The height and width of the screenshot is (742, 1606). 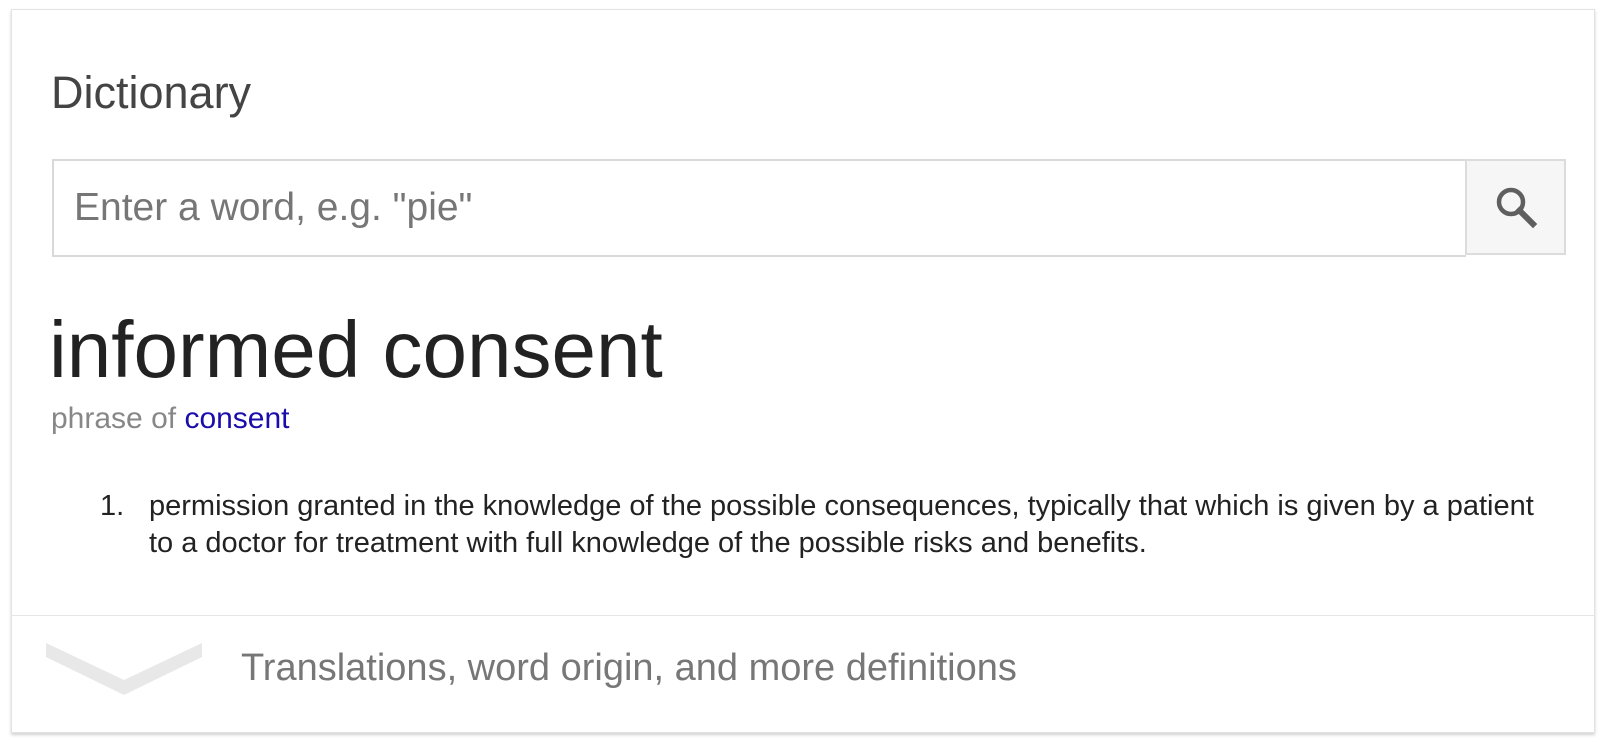 I want to click on consent-link: consent, so click(x=236, y=418).